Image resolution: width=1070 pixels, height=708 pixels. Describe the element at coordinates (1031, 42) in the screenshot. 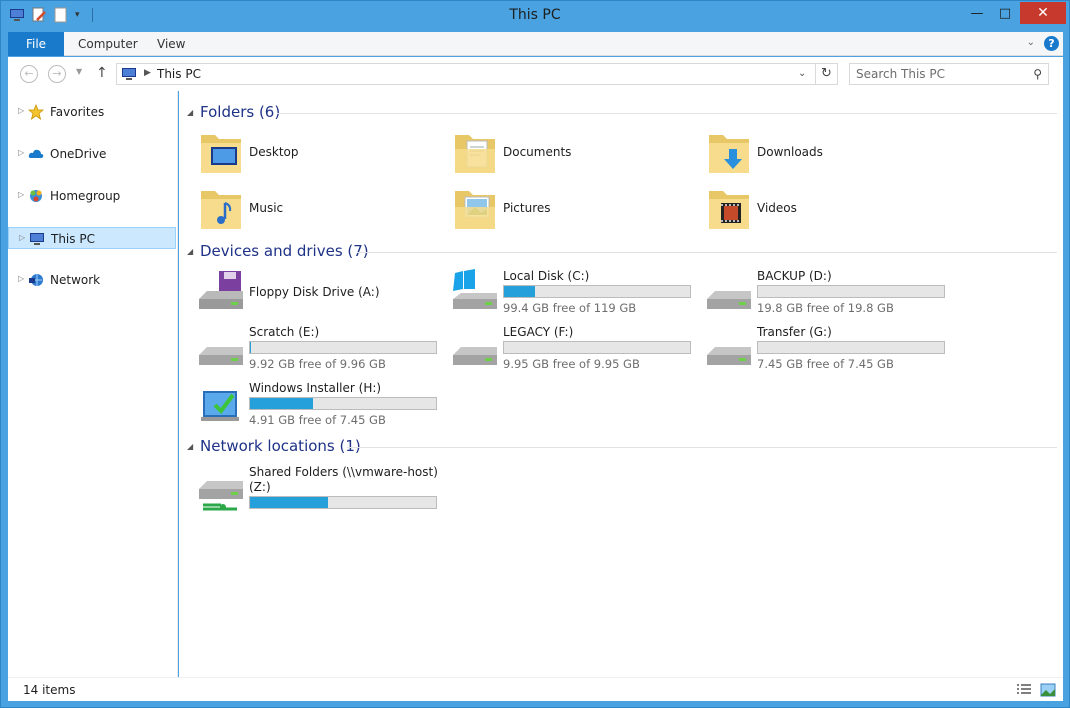

I see `expand-ribbon-icon: ⌄` at that location.